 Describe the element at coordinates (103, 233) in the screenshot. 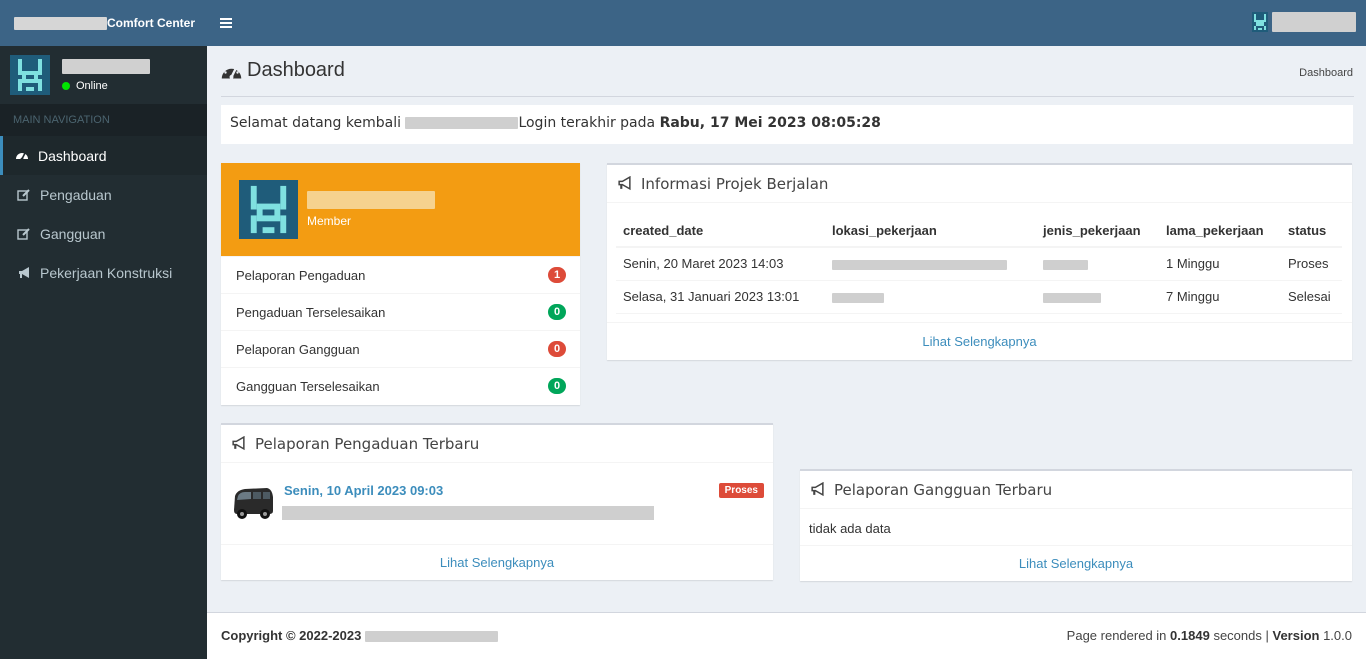

I see `sidebar-item-gangguan: Gangguan` at that location.